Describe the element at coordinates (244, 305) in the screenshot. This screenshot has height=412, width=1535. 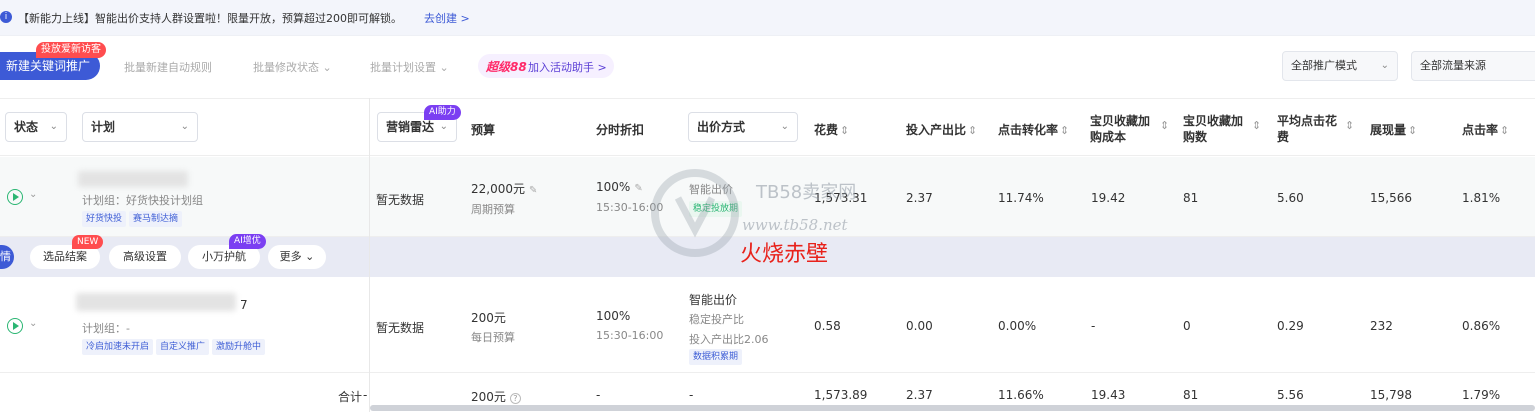
I see `plan-name-suffix: 7` at that location.